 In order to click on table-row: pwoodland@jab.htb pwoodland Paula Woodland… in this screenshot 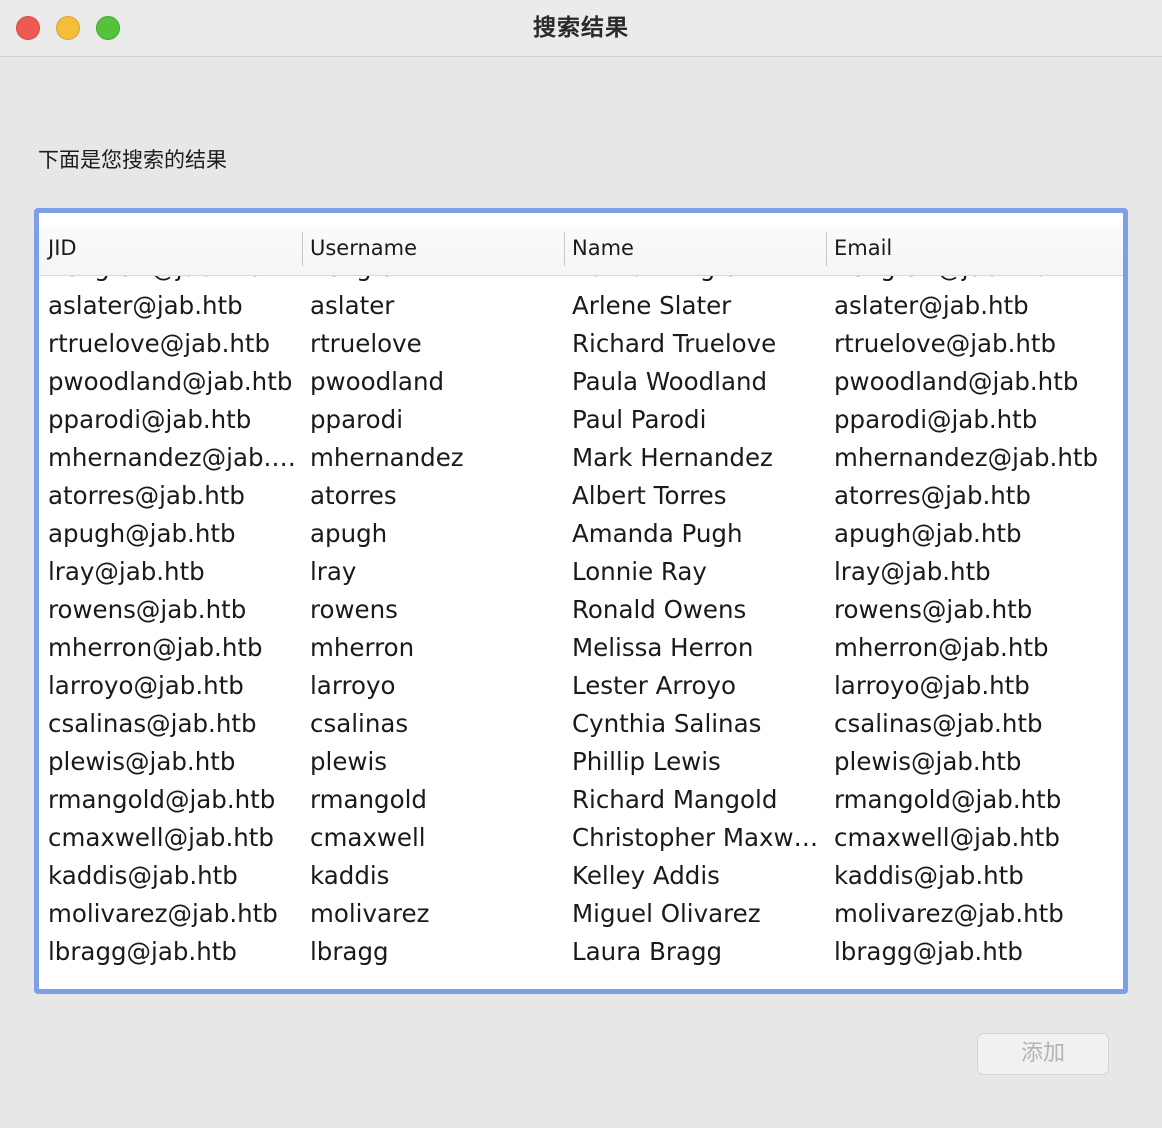, I will do `click(581, 383)`.